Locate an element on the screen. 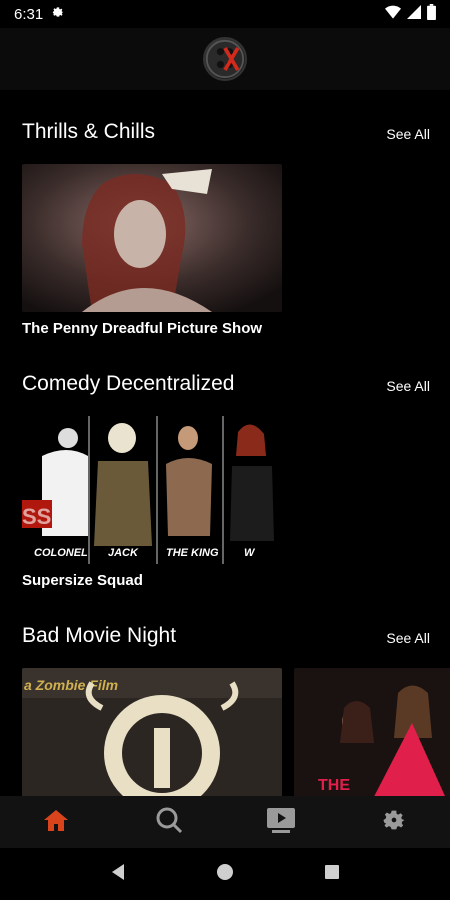  section-title: Comedy Decentralized is located at coordinates (128, 383).